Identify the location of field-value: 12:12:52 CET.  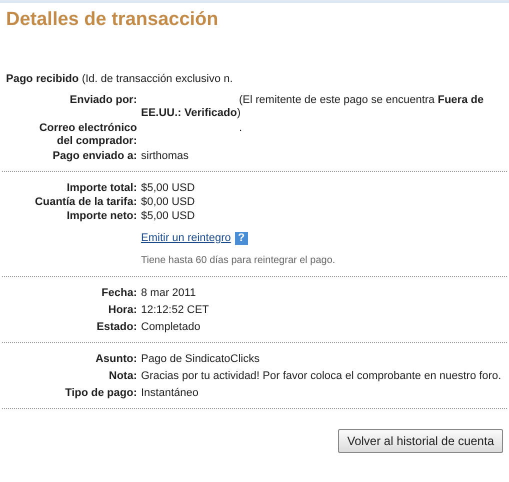
(175, 310).